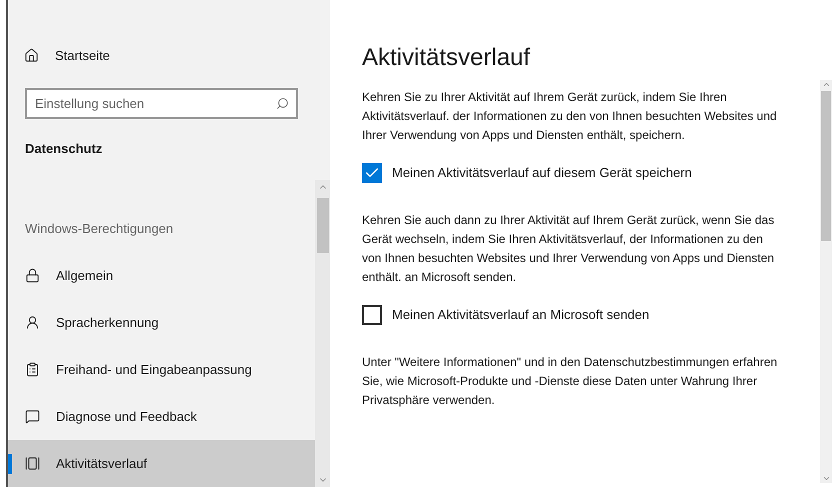  I want to click on home-link: Startseite, so click(82, 56).